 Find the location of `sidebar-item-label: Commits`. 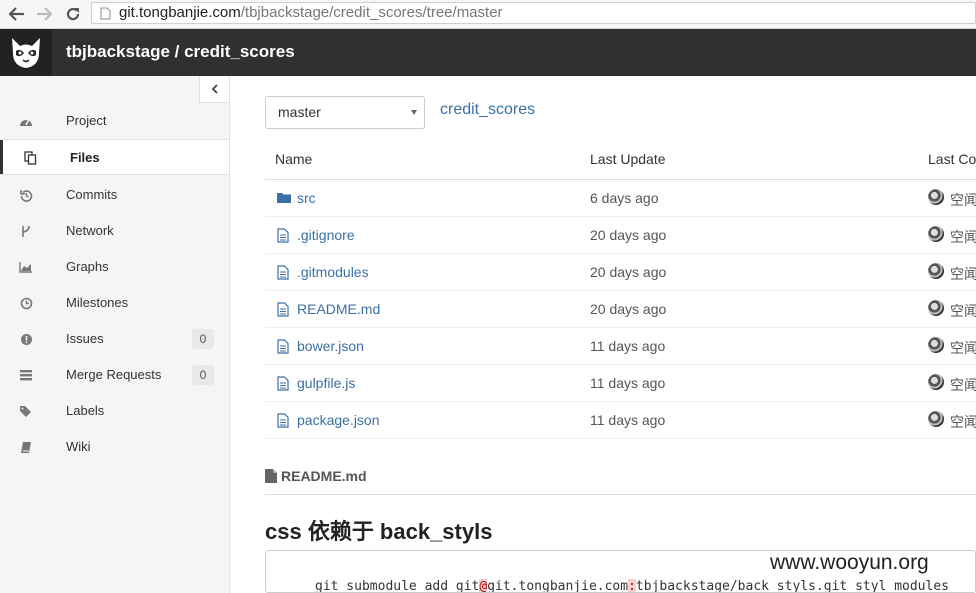

sidebar-item-label: Commits is located at coordinates (92, 194).